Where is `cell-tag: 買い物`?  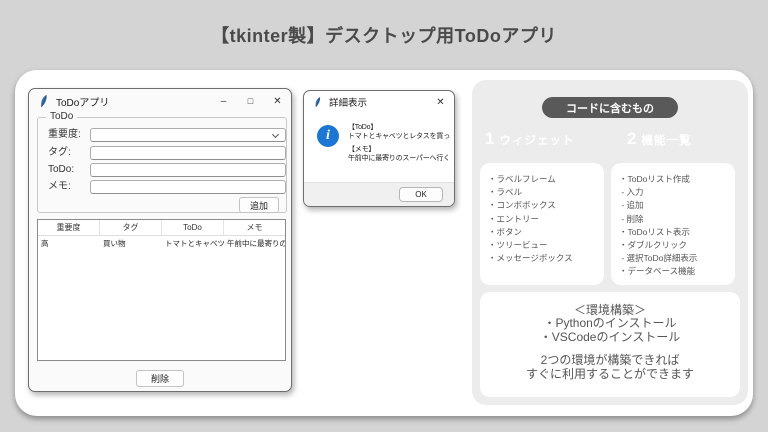
cell-tag: 買い物 is located at coordinates (114, 243).